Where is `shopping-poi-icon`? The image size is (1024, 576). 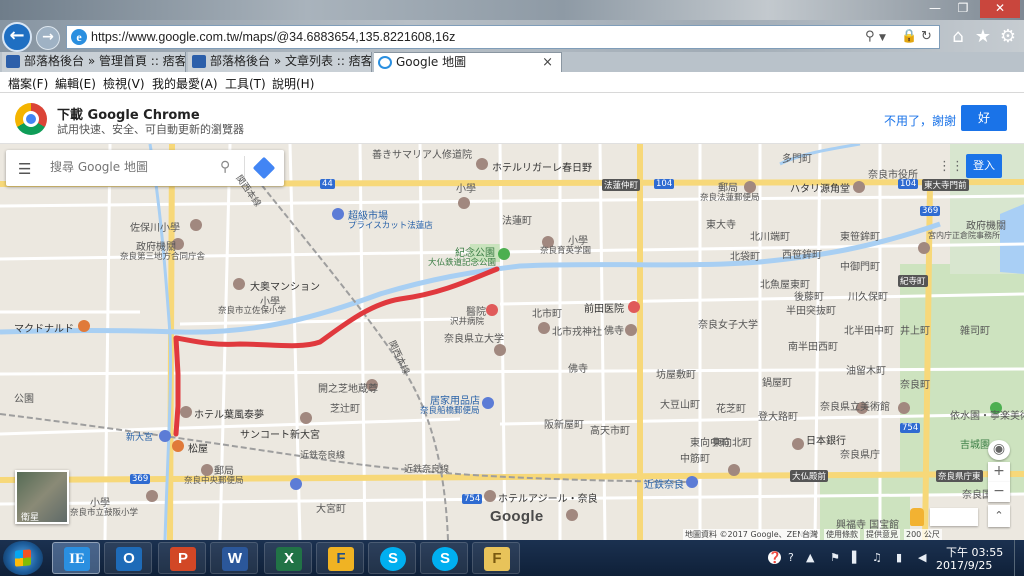
shopping-poi-icon is located at coordinates (338, 214).